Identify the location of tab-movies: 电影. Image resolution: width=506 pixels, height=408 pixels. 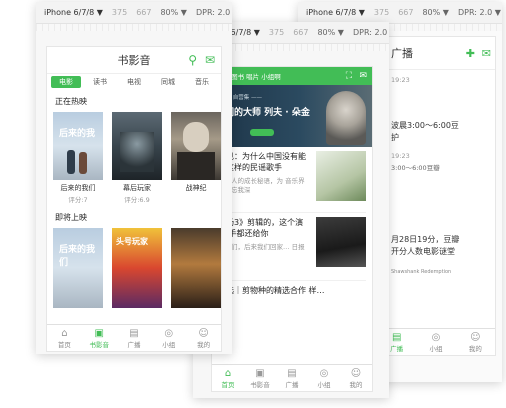
(66, 82).